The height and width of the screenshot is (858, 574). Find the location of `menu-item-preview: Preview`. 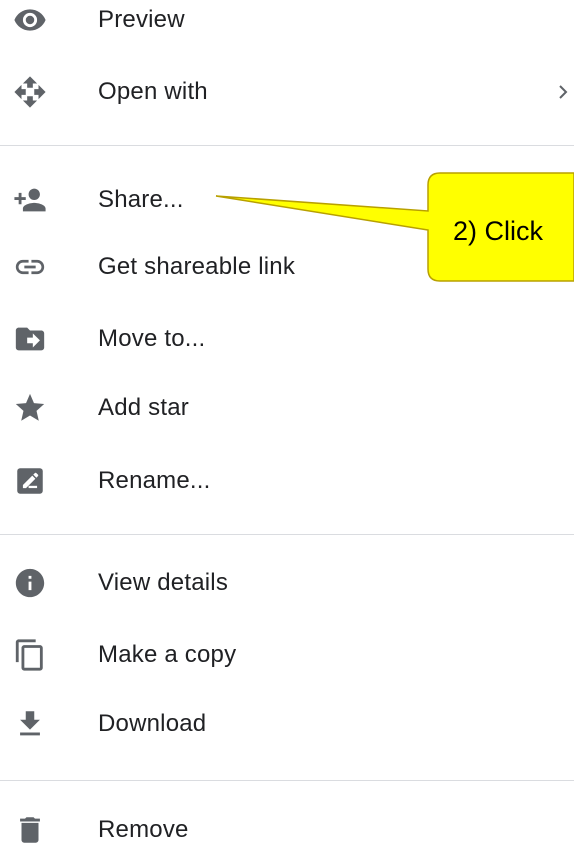

menu-item-preview: Preview is located at coordinates (287, 24).